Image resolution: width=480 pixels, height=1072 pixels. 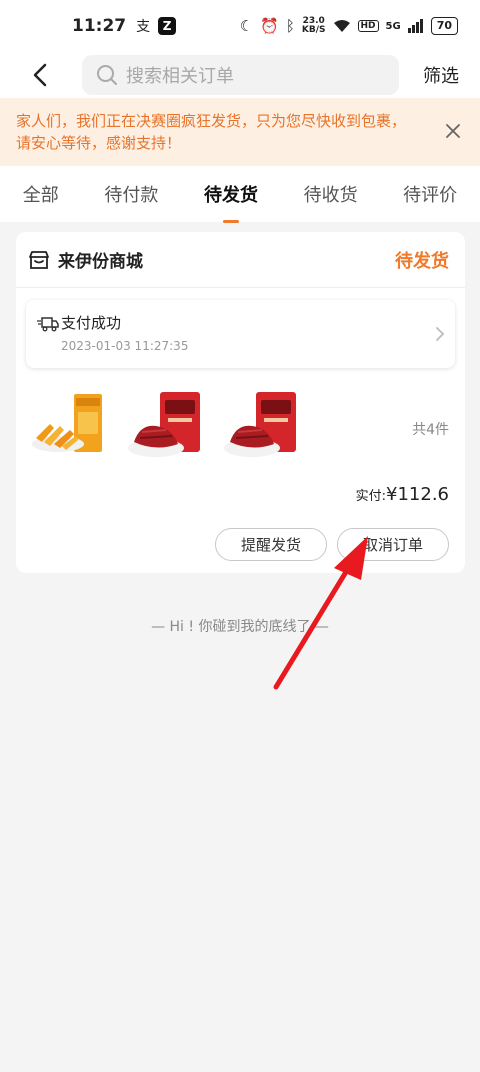 I want to click on paid-amount: ¥112.6, so click(x=417, y=494).